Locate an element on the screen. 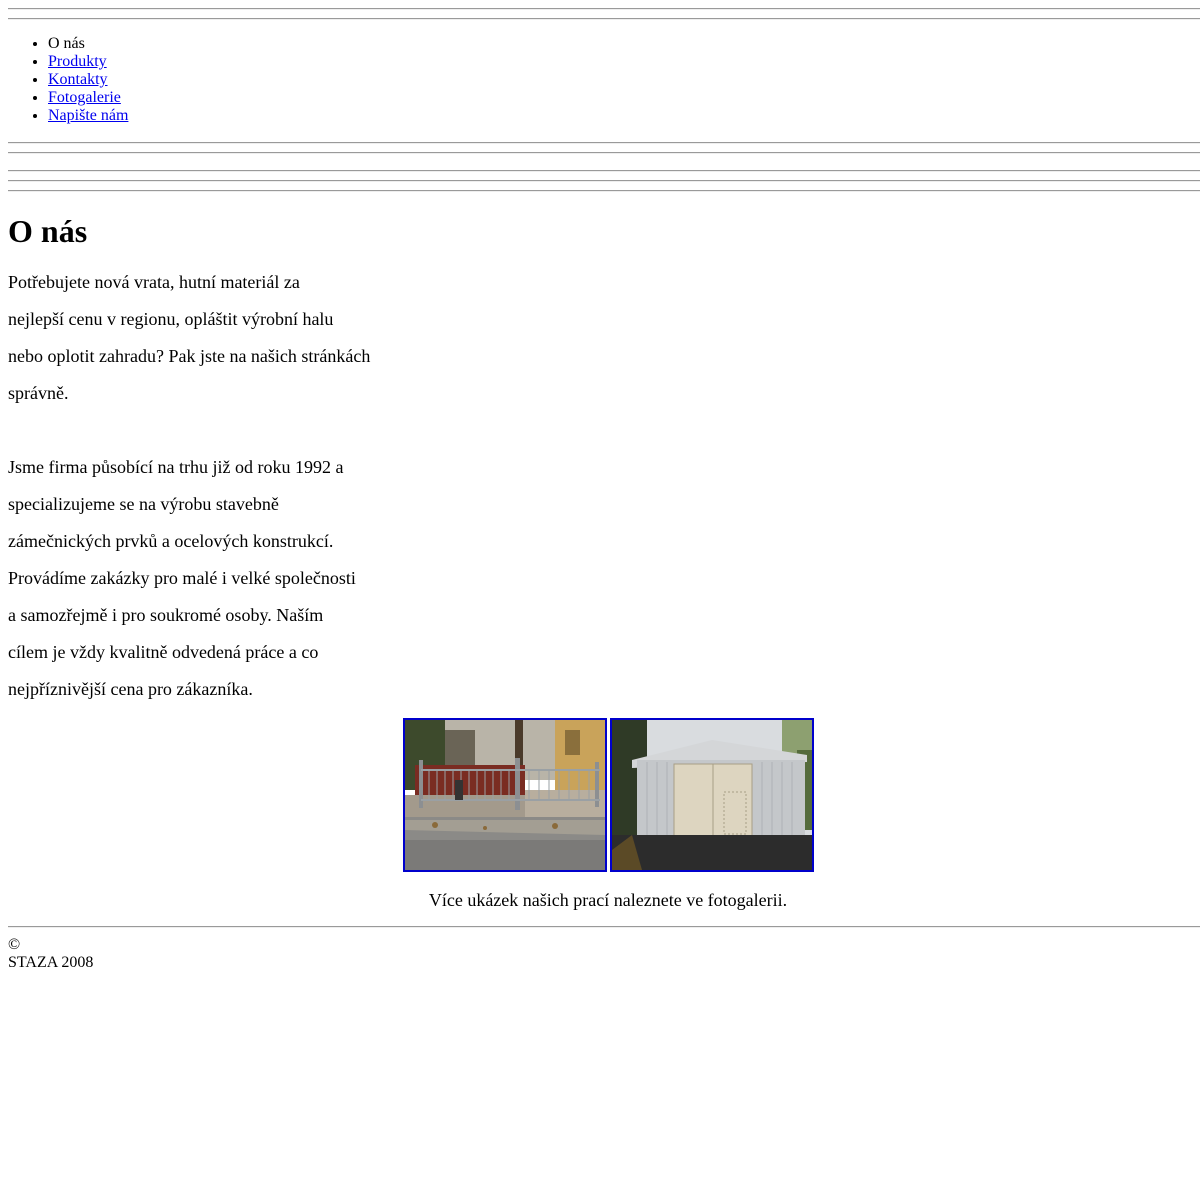 Image resolution: width=1200 pixels, height=1200 pixels. nav-item-napiste-nam: Napište nám is located at coordinates (88, 116).